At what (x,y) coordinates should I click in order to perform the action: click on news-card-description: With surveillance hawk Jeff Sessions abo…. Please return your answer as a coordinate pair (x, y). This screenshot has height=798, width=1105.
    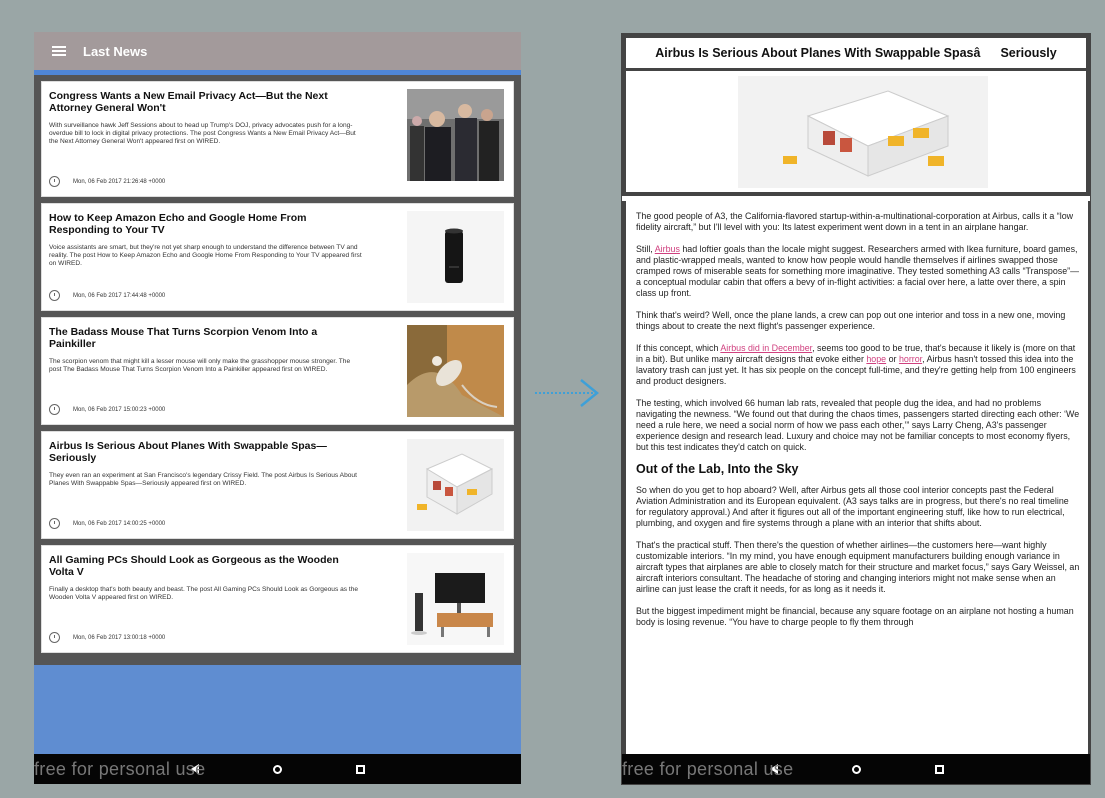
    Looking at the image, I should click on (202, 133).